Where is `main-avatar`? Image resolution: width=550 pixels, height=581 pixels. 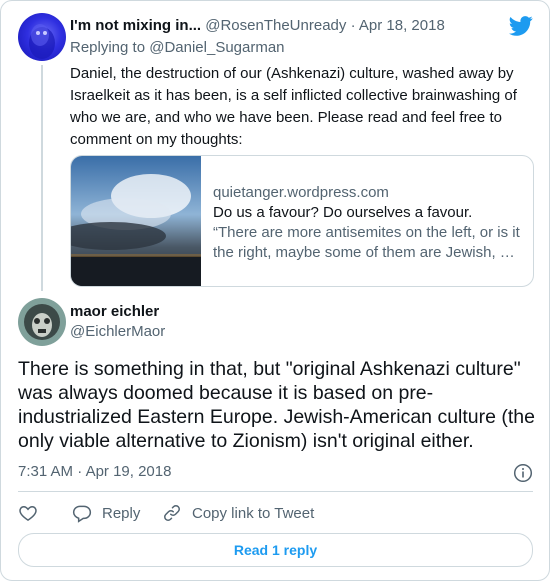
main-avatar is located at coordinates (42, 322).